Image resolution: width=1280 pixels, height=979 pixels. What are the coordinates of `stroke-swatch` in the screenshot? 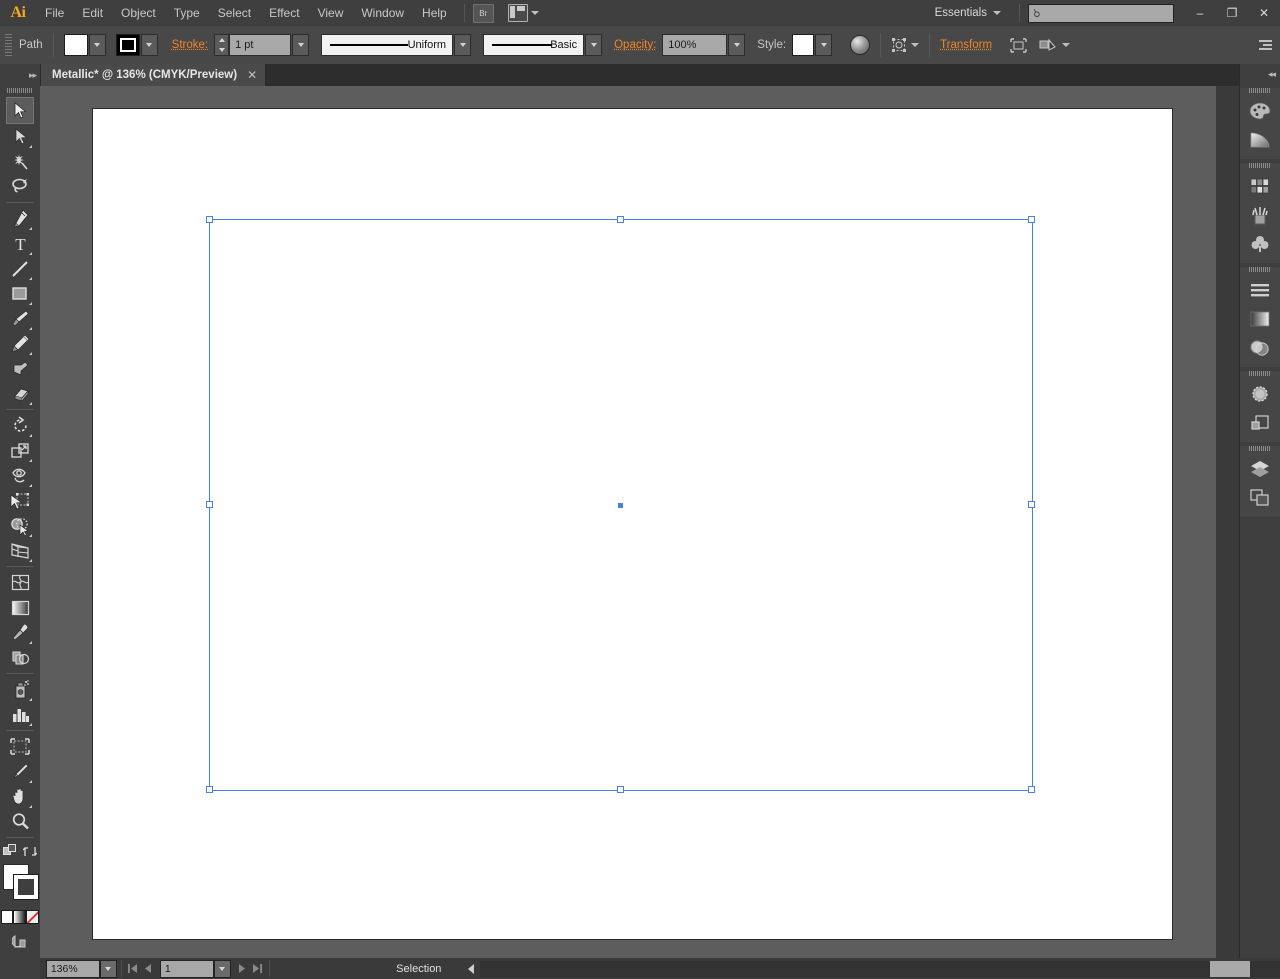 It's located at (127, 45).